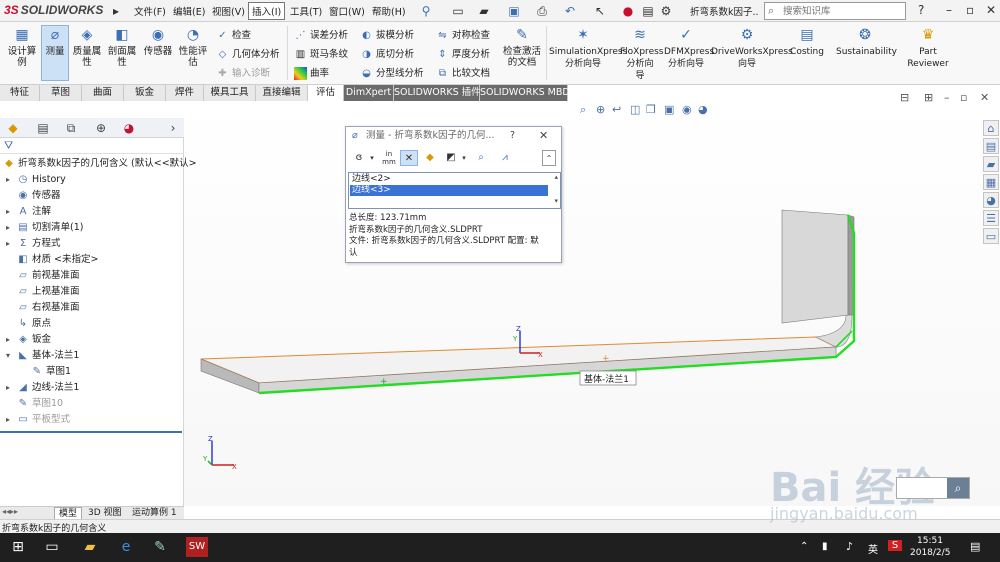 The width and height of the screenshot is (1000, 562). What do you see at coordinates (543, 136) in the screenshot?
I see `dialog-close-button: ✕` at bounding box center [543, 136].